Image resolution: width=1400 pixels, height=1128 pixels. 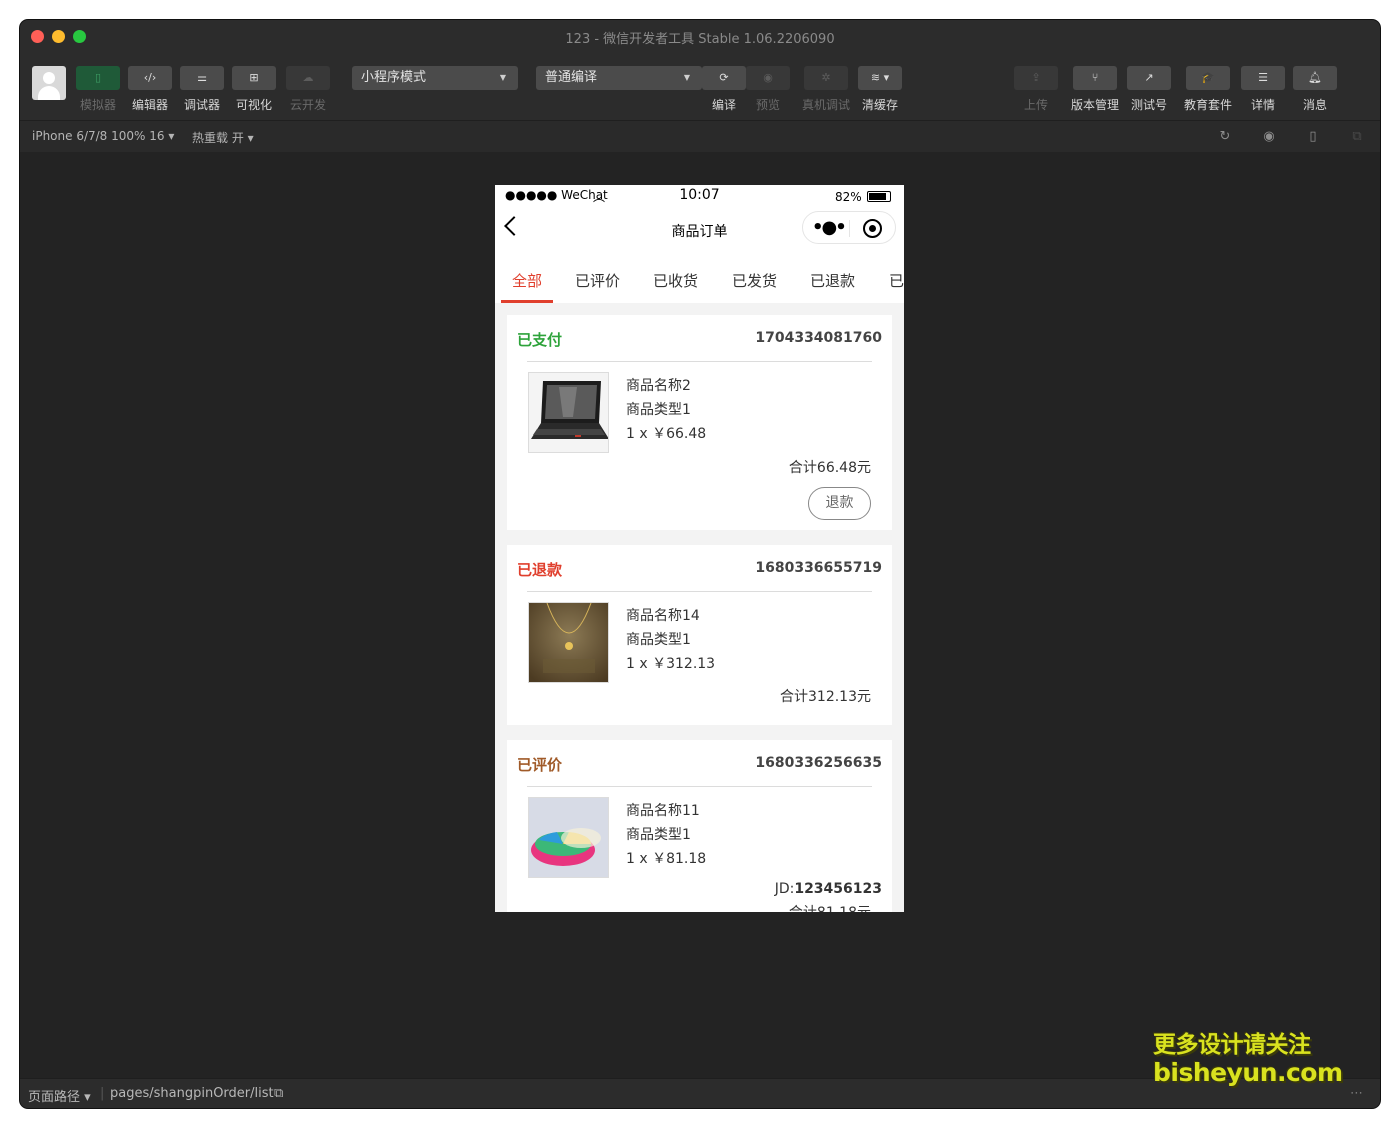 What do you see at coordinates (278, 1093) in the screenshot?
I see `copy-icon: ⧉` at bounding box center [278, 1093].